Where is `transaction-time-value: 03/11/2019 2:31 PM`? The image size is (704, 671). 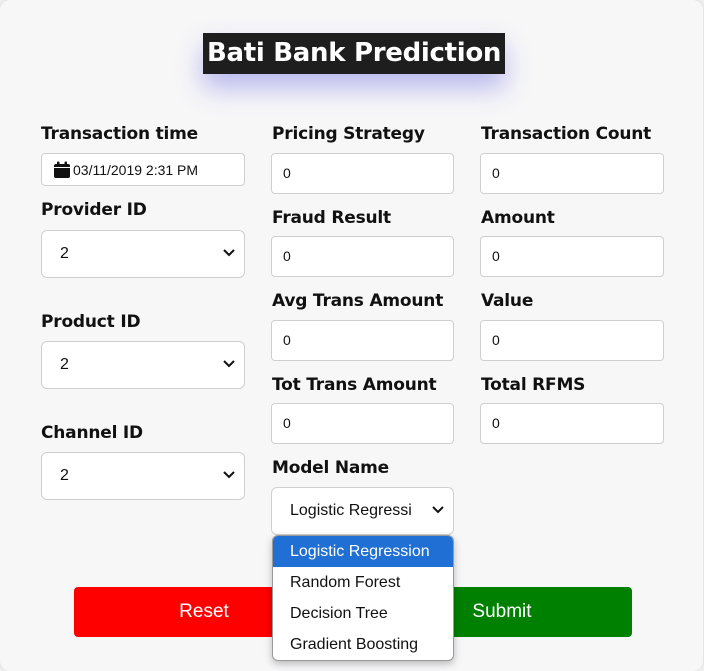
transaction-time-value: 03/11/2019 2:31 PM is located at coordinates (136, 169).